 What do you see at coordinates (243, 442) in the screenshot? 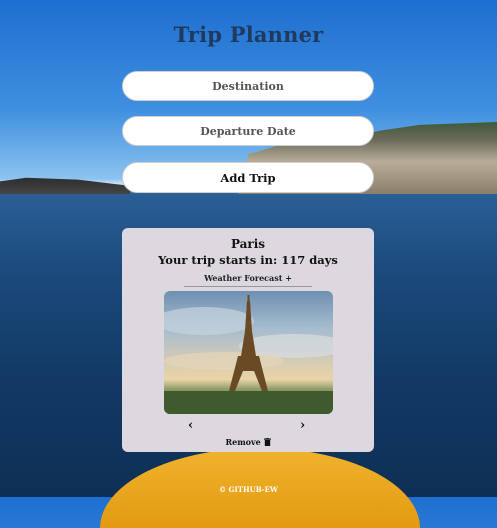
I see `remove-label: Remove` at bounding box center [243, 442].